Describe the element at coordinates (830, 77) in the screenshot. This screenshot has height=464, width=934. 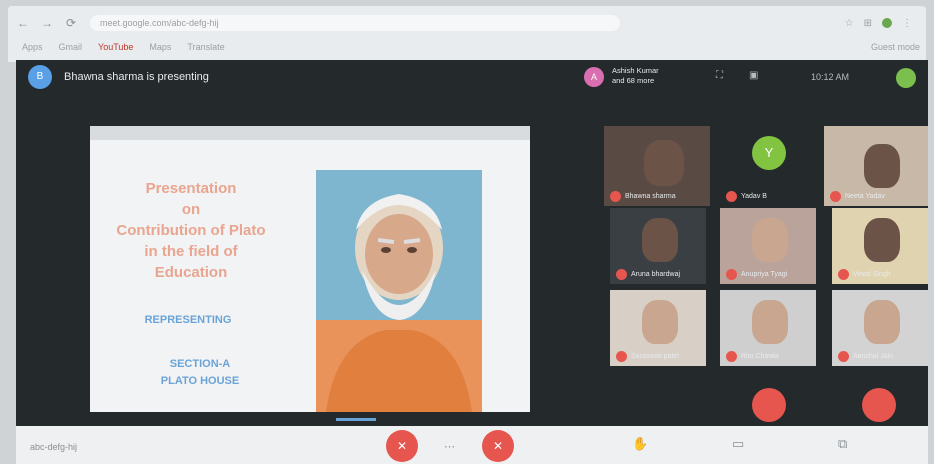
I see `clock: 10:12 AM` at that location.